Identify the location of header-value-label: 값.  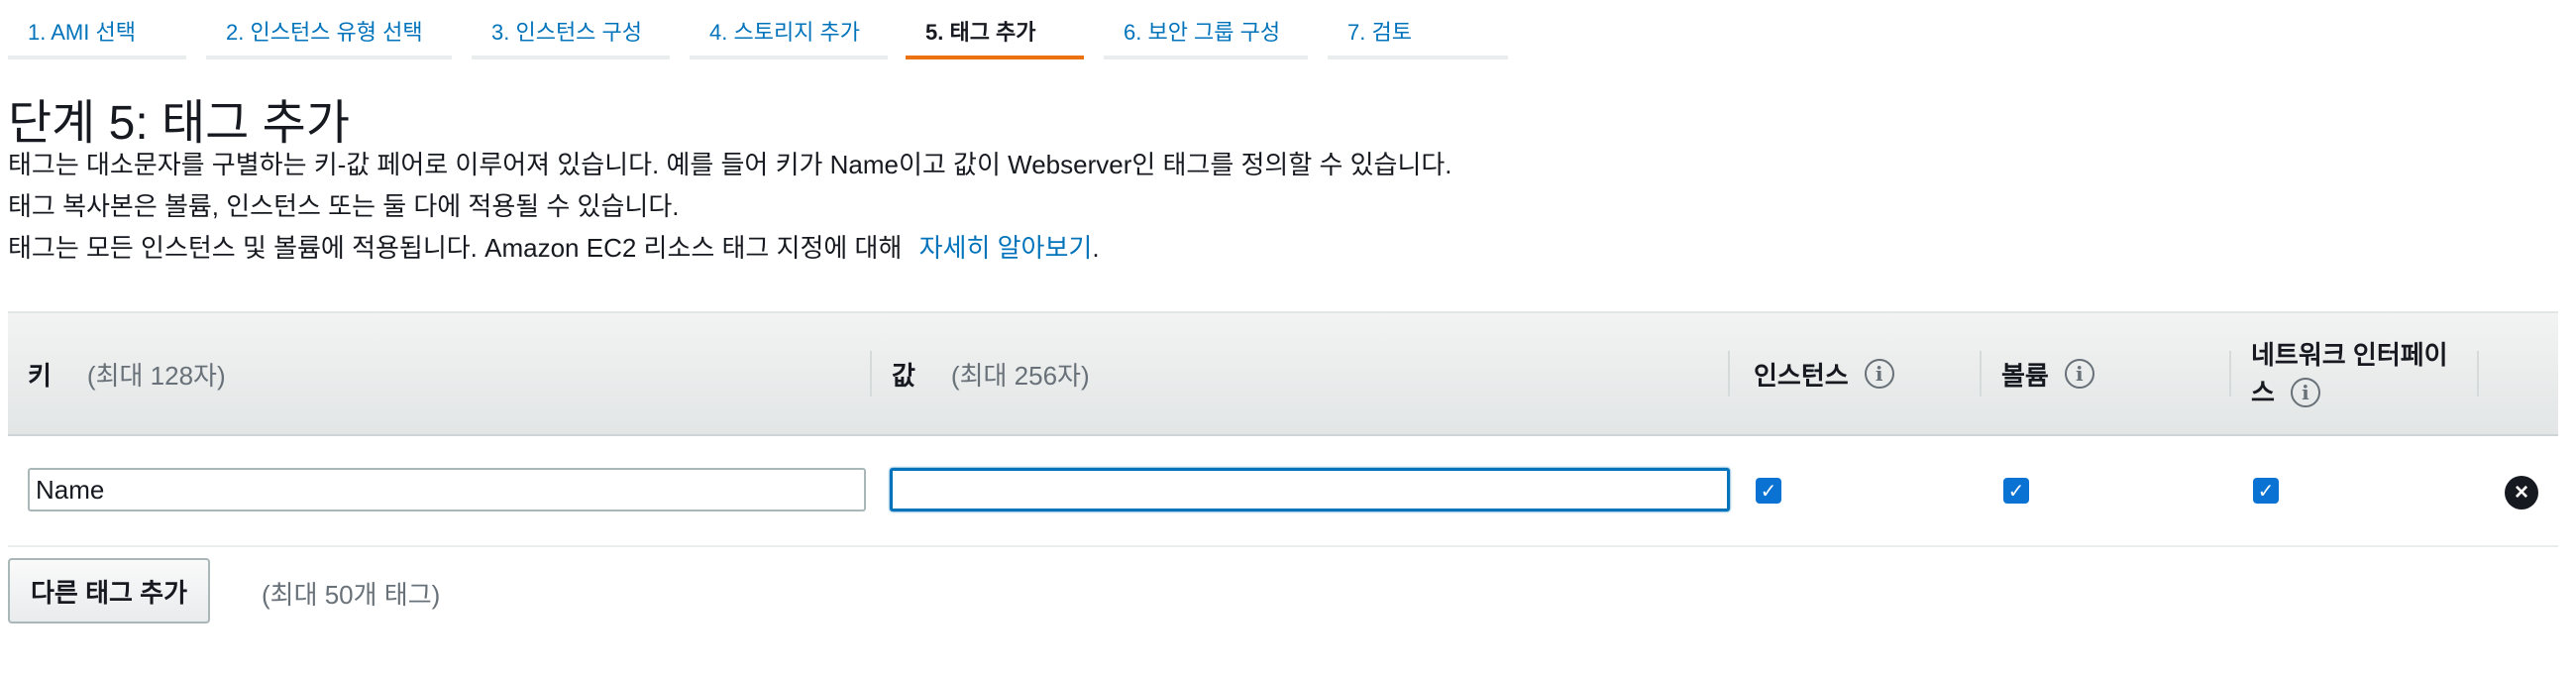
(903, 375).